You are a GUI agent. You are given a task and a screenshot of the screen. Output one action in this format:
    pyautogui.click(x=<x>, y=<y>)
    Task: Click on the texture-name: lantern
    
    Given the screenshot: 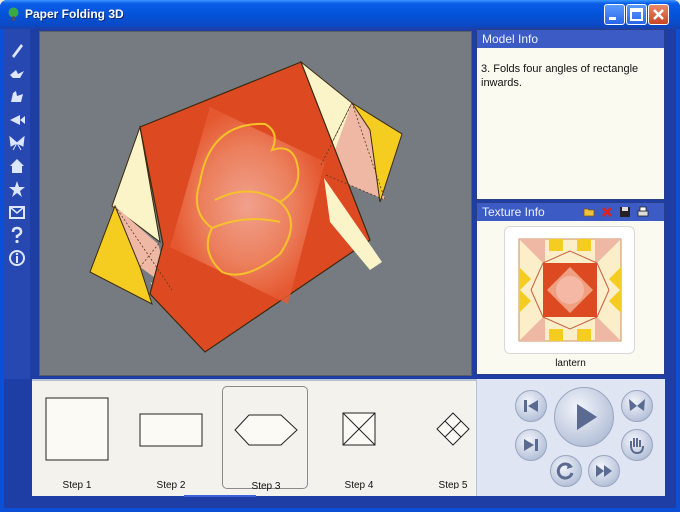 What is the action you would take?
    pyautogui.click(x=570, y=363)
    